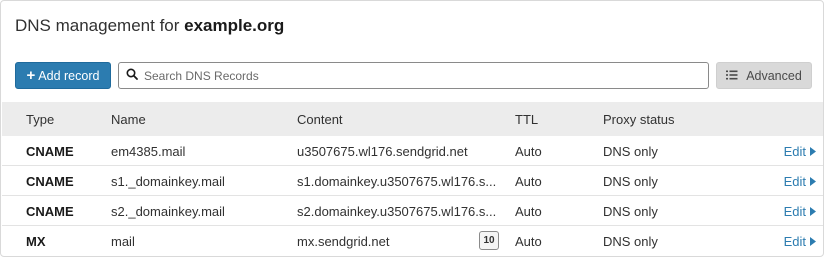 Image resolution: width=825 pixels, height=257 pixels. I want to click on page-title: DNS management for example.org, so click(149, 26).